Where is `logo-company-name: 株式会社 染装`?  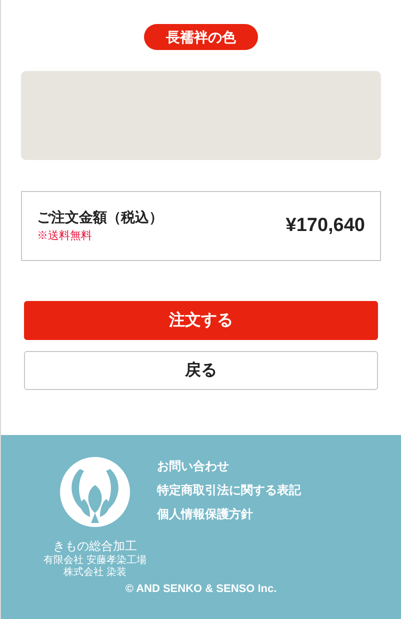
logo-company-name: 株式会社 染装 is located at coordinates (95, 573).